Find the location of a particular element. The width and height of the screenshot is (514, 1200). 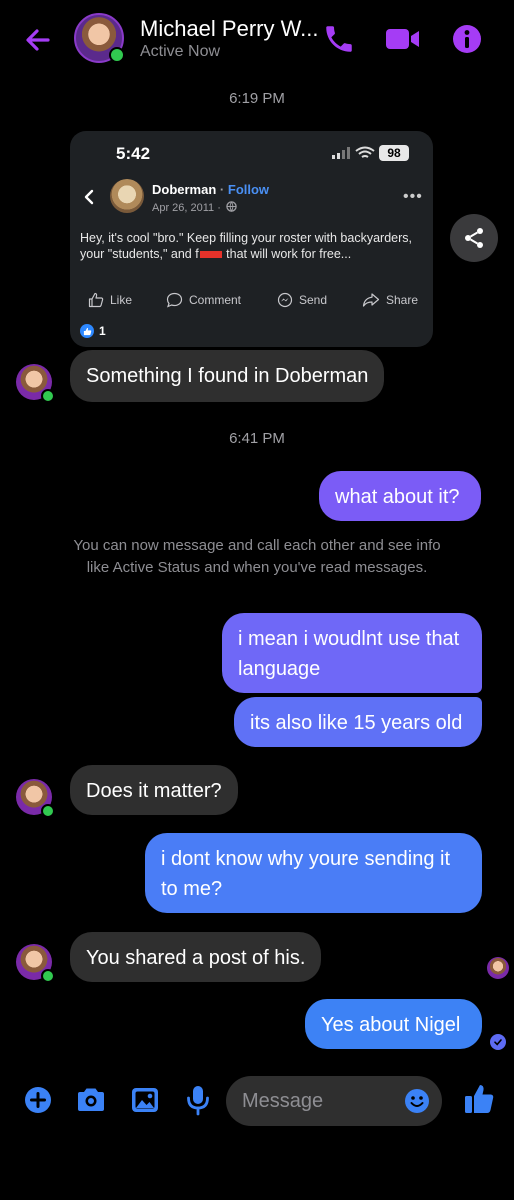

plus-icon is located at coordinates (38, 1100).